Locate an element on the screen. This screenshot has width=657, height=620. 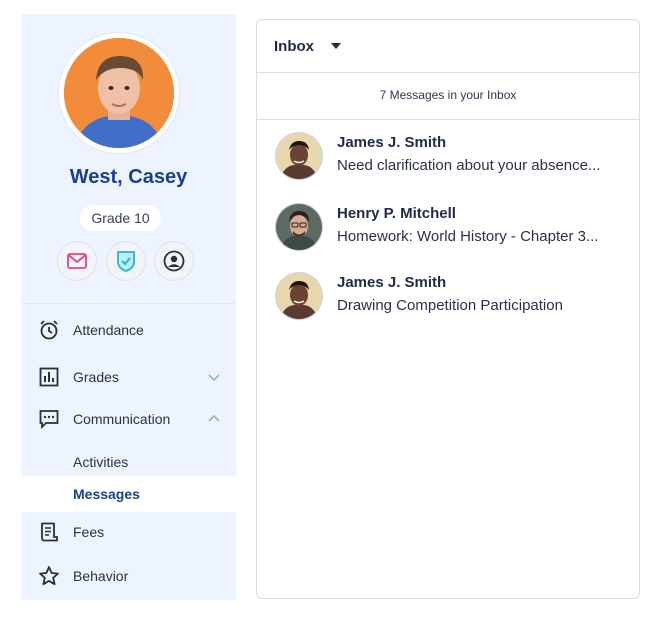
shield-check-icon is located at coordinates (126, 261).